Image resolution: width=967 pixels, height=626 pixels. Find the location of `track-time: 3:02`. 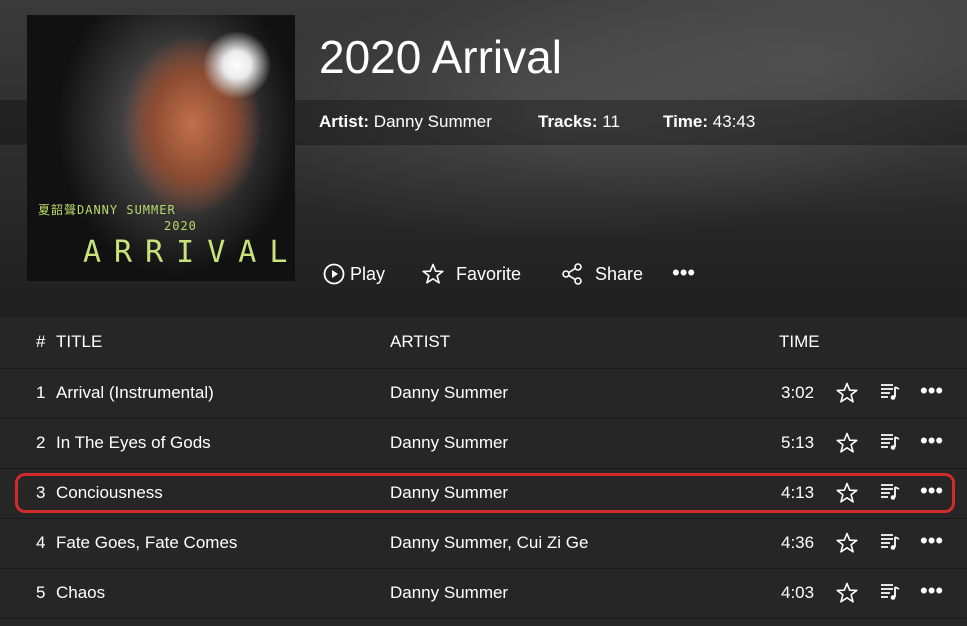

track-time: 3:02 is located at coordinates (798, 392).